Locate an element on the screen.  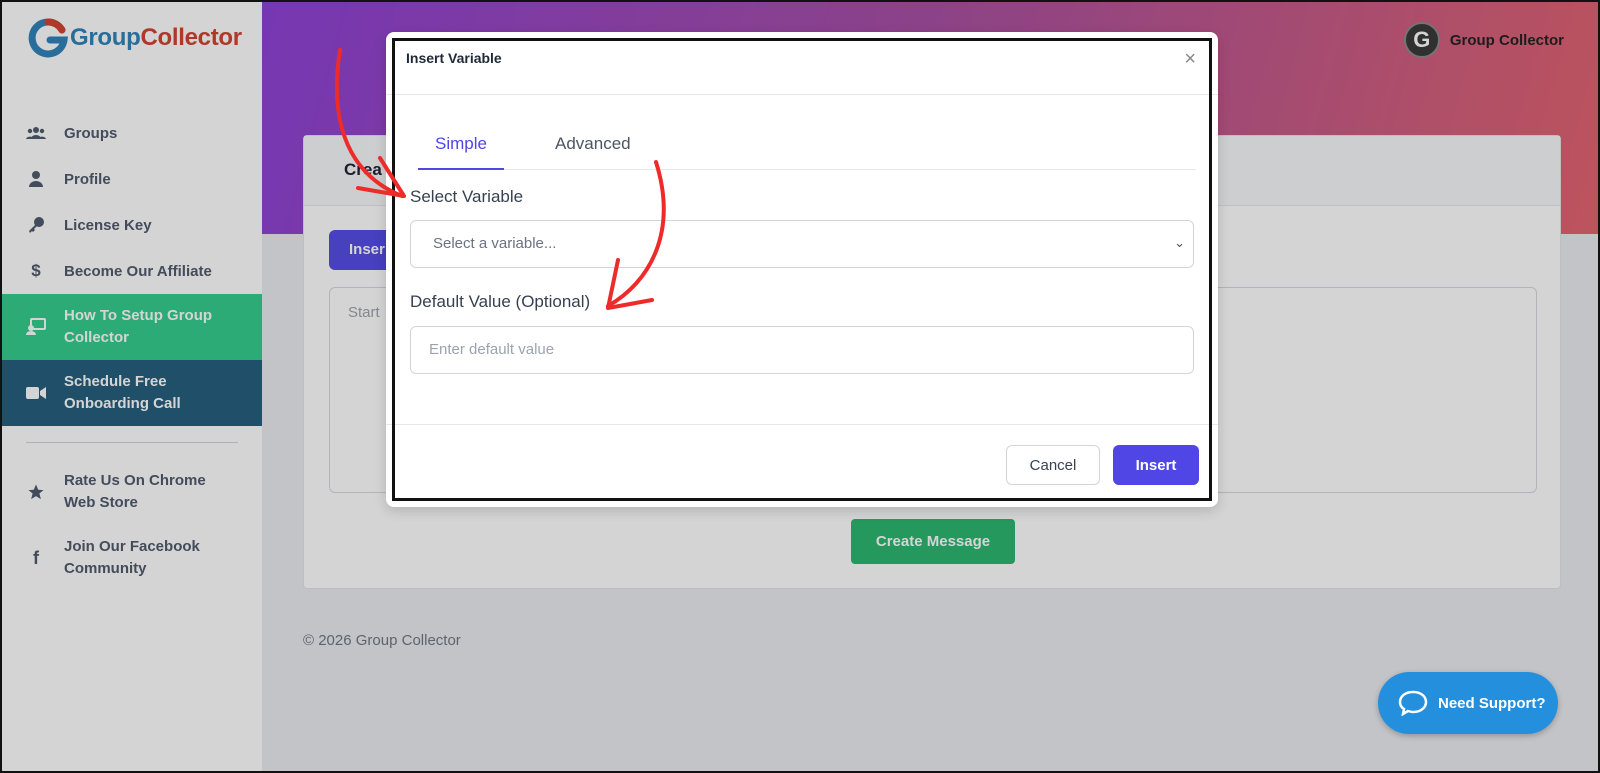
need-support-button: Need Support? is located at coordinates (1468, 703).